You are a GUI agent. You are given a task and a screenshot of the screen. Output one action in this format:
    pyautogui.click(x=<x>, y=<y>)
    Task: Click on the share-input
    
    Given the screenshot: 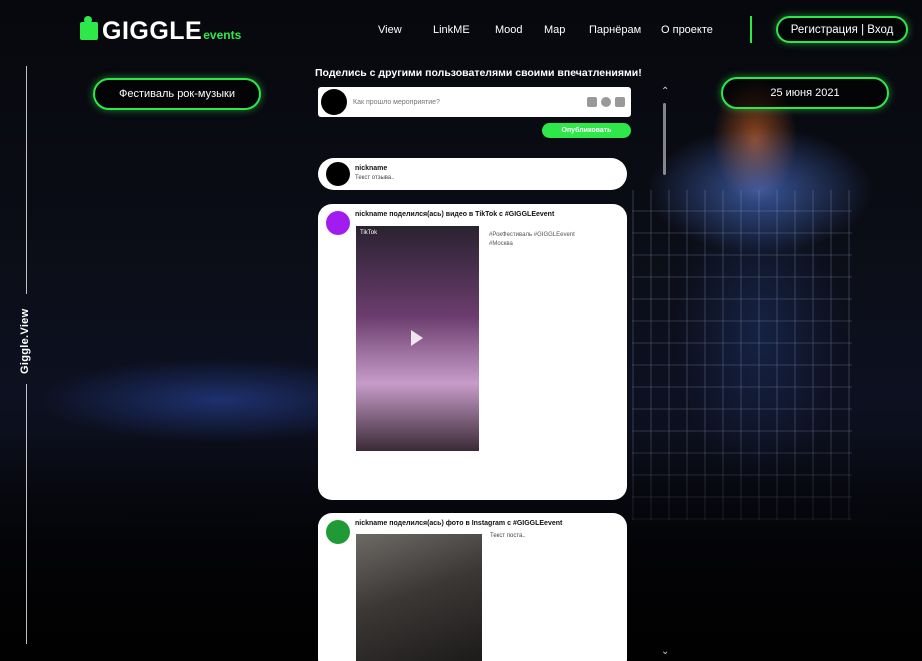 What is the action you would take?
    pyautogui.click(x=470, y=102)
    